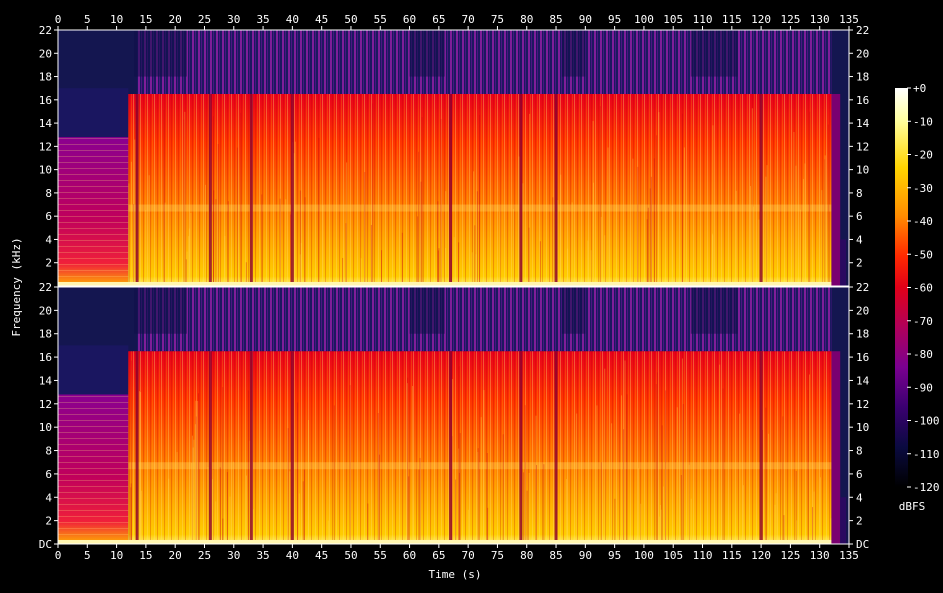 This screenshot has height=593, width=943. I want to click on colorbar, so click(901, 287).